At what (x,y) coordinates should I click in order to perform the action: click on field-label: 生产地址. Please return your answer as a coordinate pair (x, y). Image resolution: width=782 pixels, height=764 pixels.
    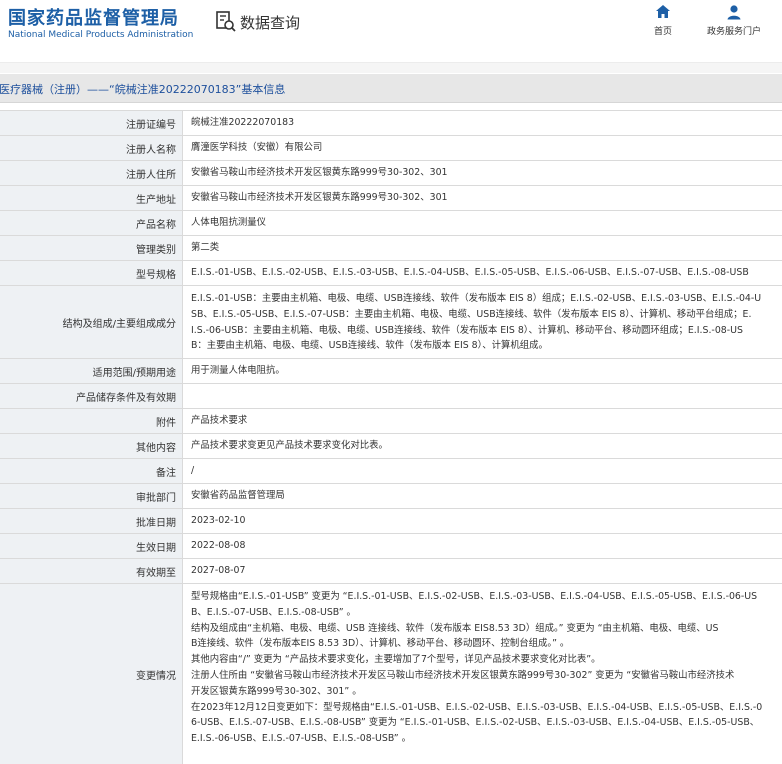
    Looking at the image, I should click on (91, 198).